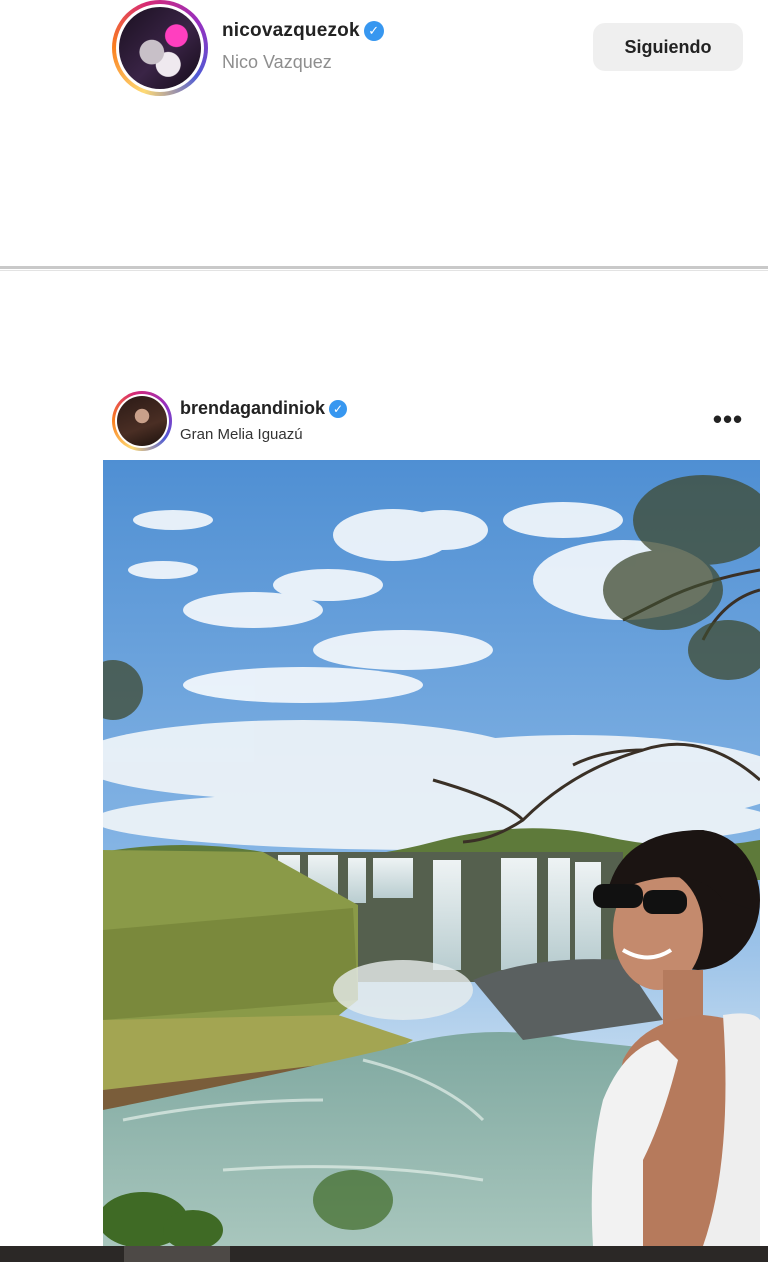  I want to click on section-divider-shadow, so click(384, 270).